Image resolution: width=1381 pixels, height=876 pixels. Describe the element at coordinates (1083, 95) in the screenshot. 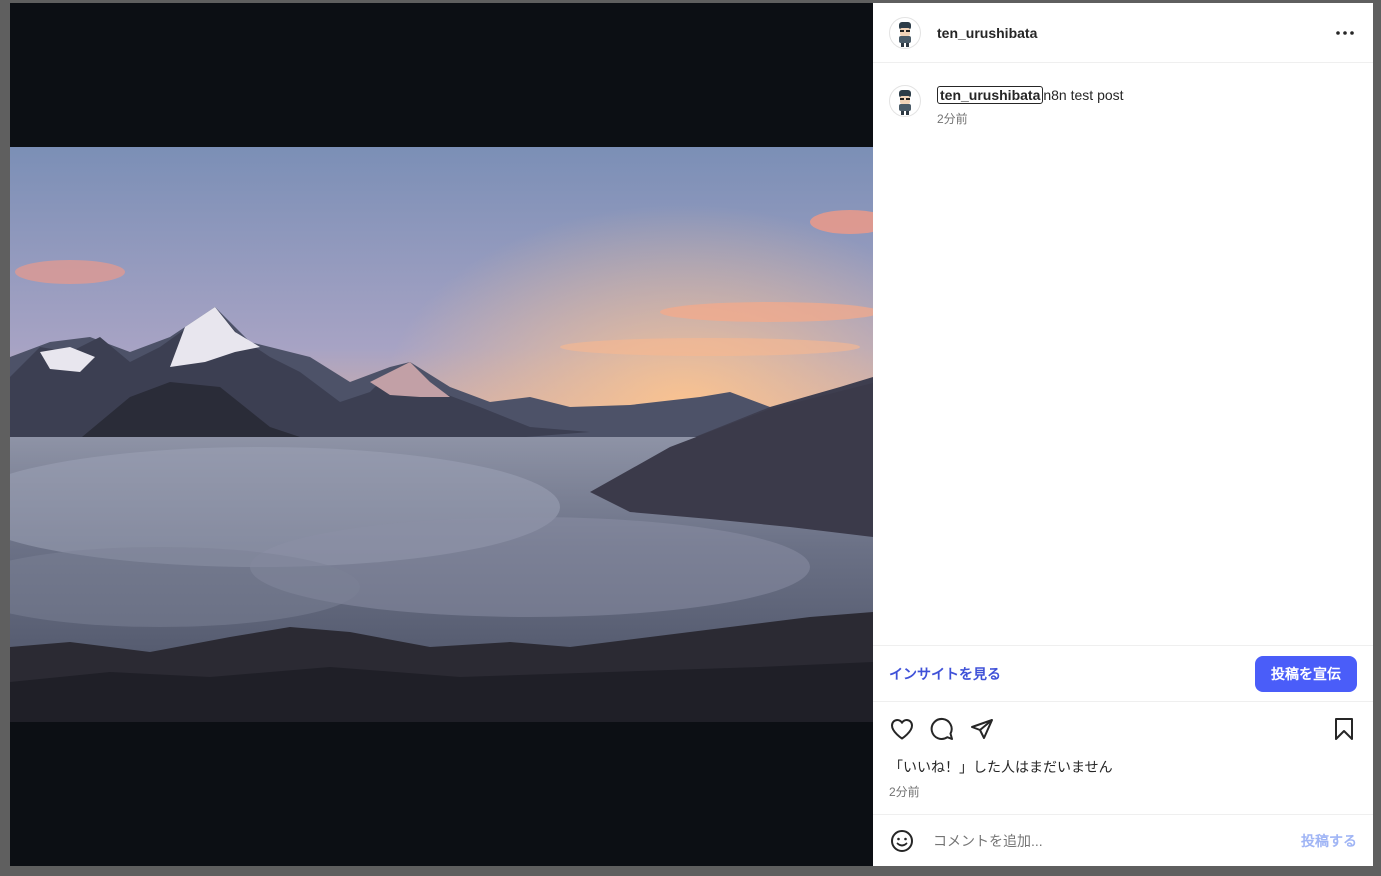

I see `caption-text: n8n test post` at that location.